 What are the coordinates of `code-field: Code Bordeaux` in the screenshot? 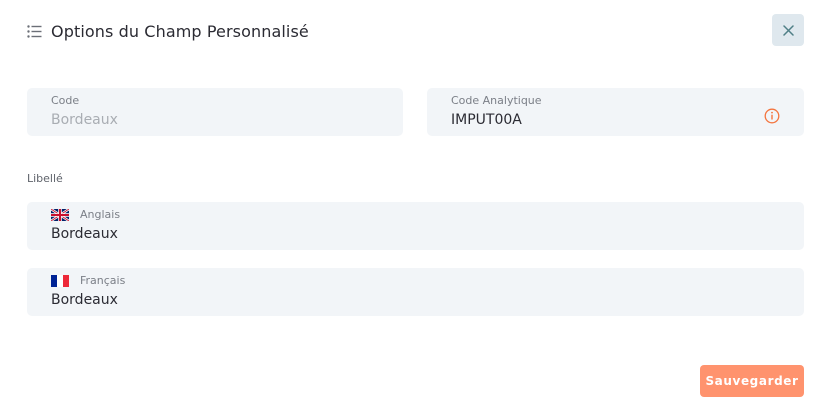 It's located at (215, 112).